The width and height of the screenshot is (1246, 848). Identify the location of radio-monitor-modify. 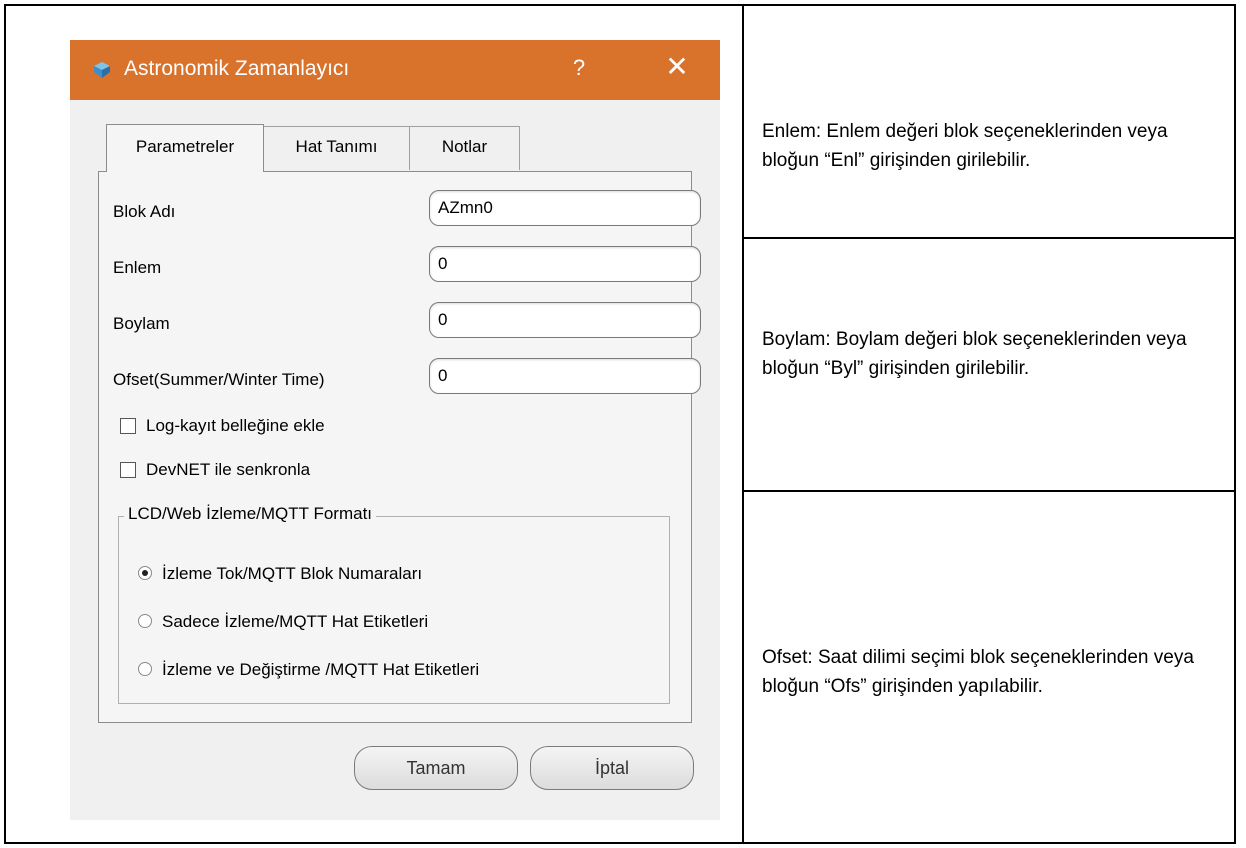
(145, 669).